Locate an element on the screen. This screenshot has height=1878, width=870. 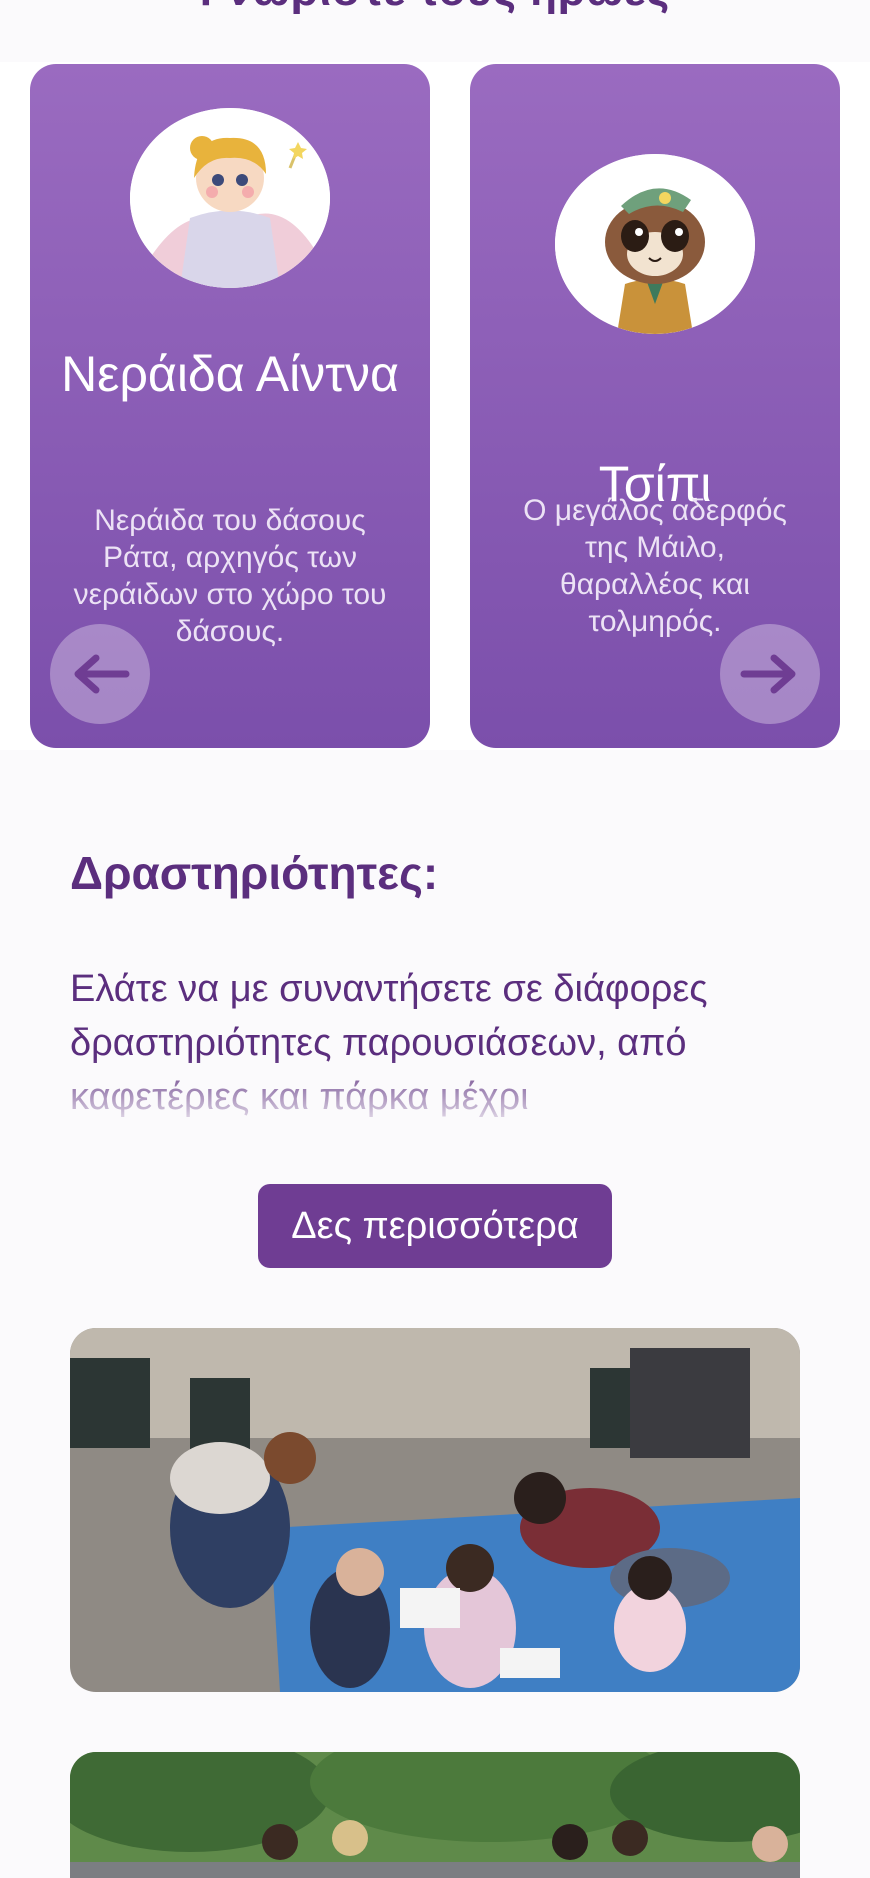
arrow-right-icon is located at coordinates (768, 674).